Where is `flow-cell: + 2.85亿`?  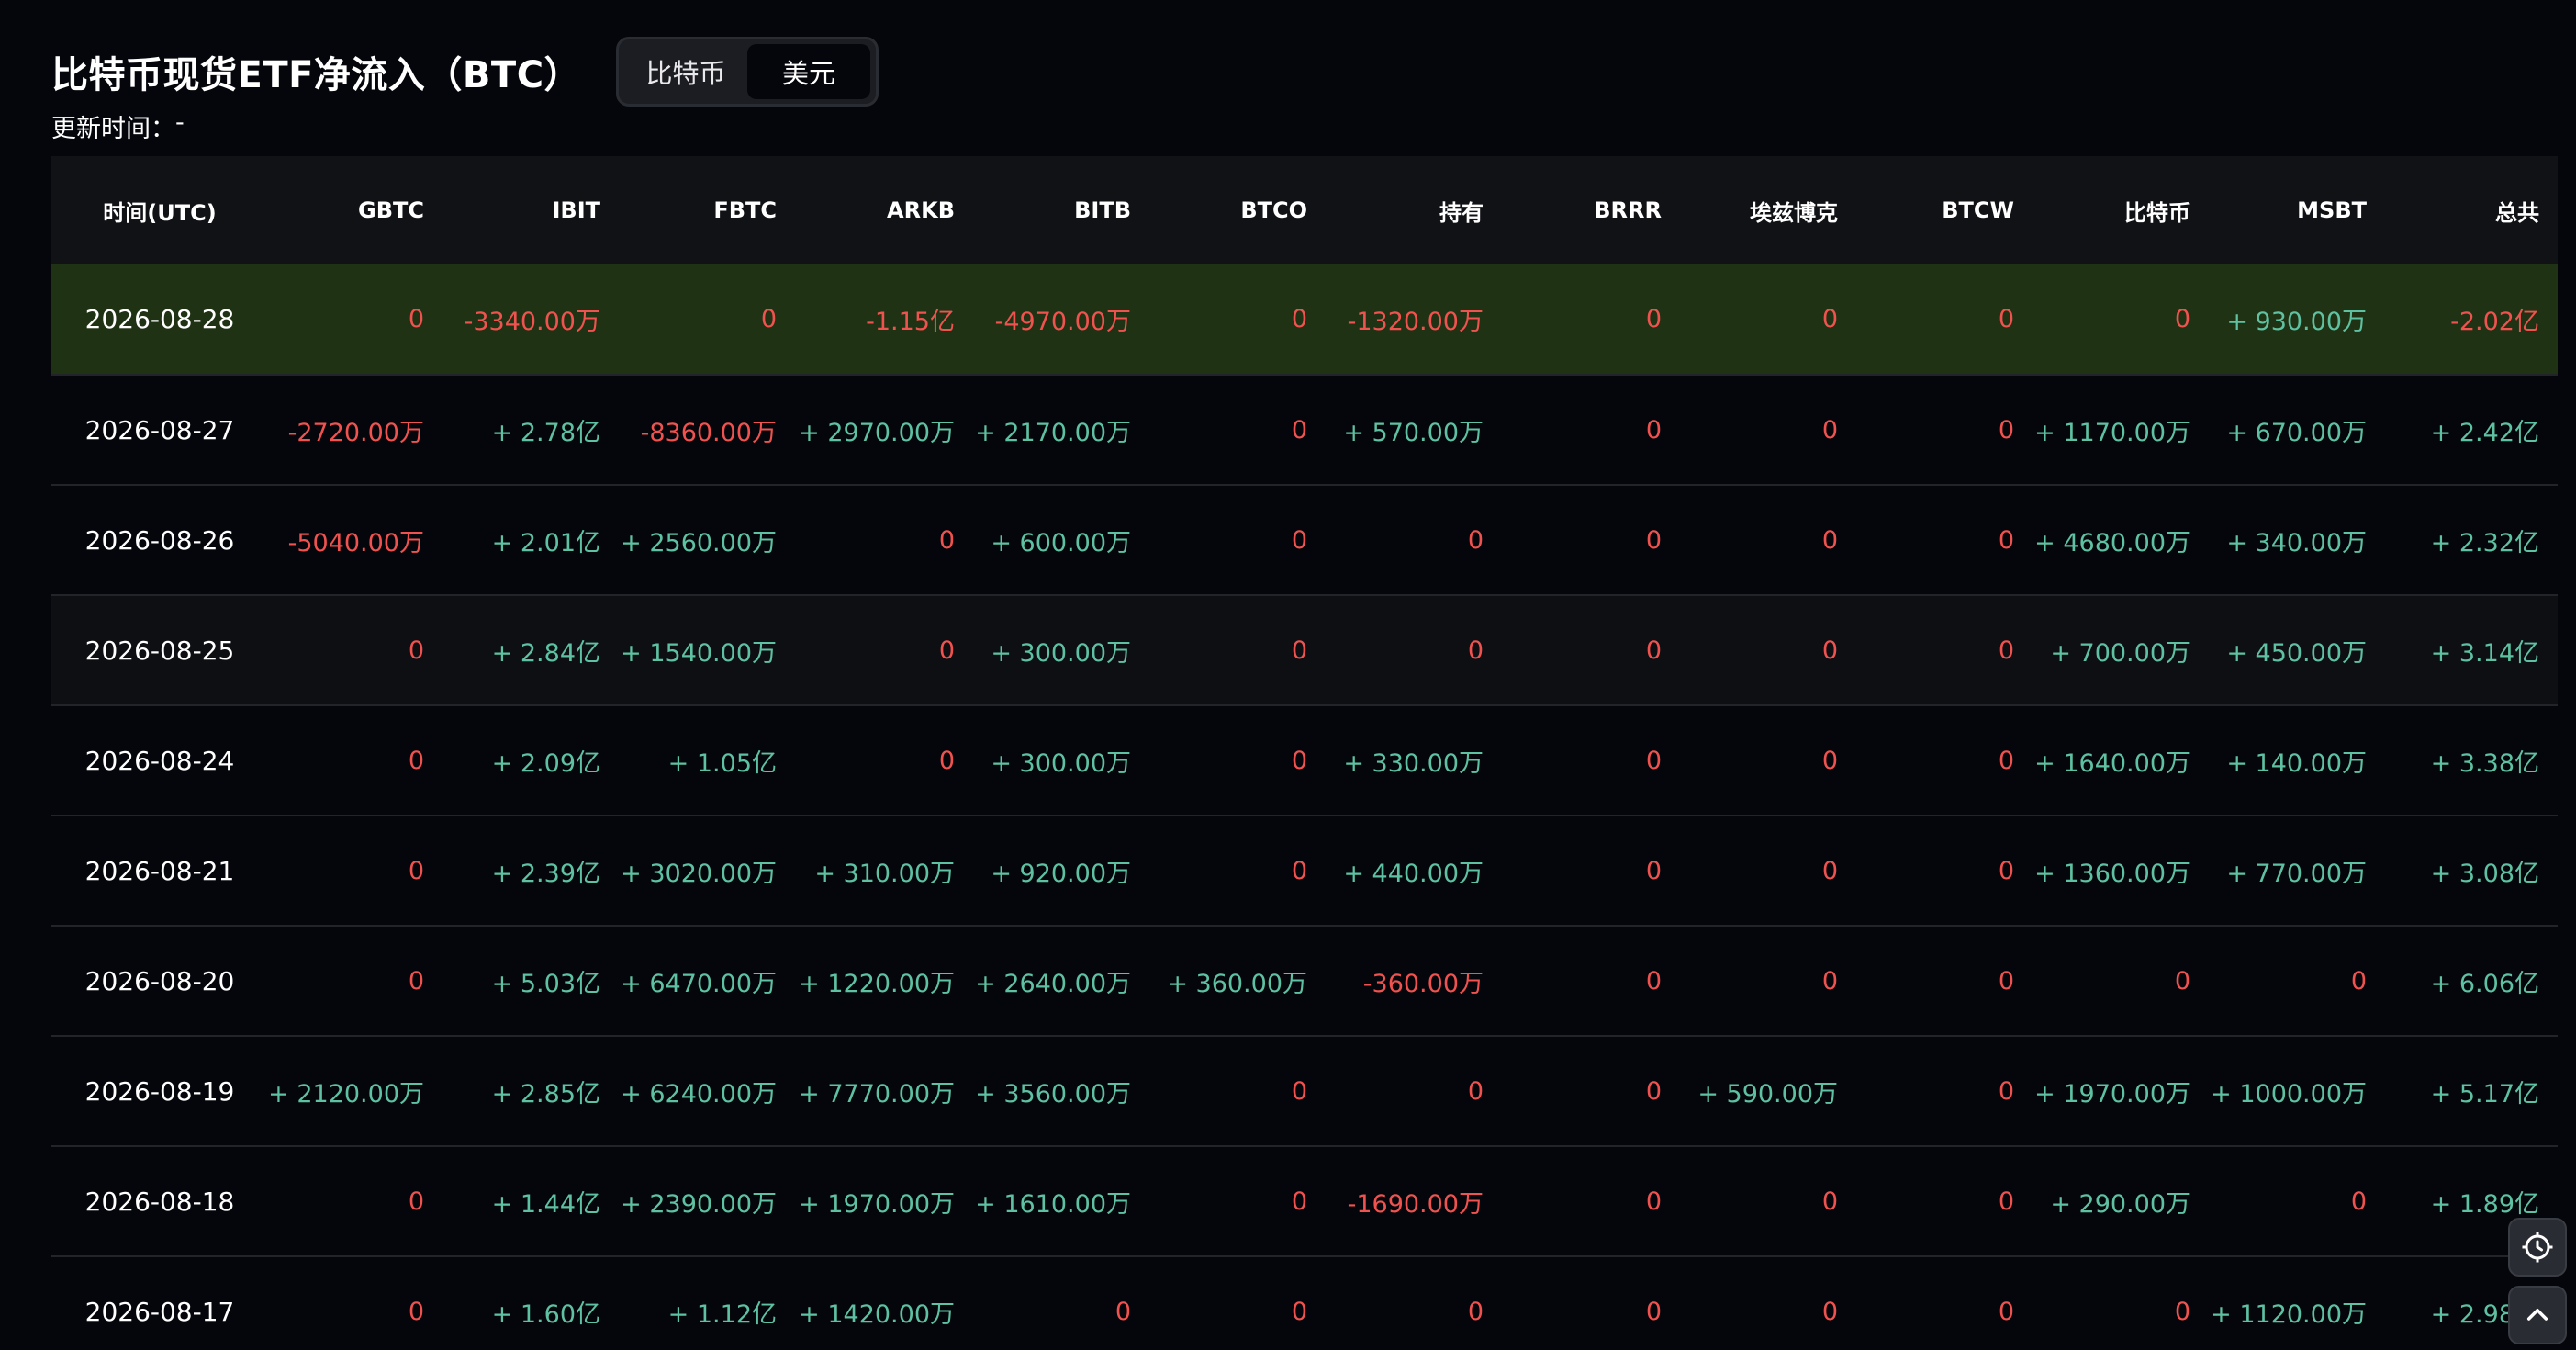
flow-cell: + 2.85亿 is located at coordinates (545, 1093).